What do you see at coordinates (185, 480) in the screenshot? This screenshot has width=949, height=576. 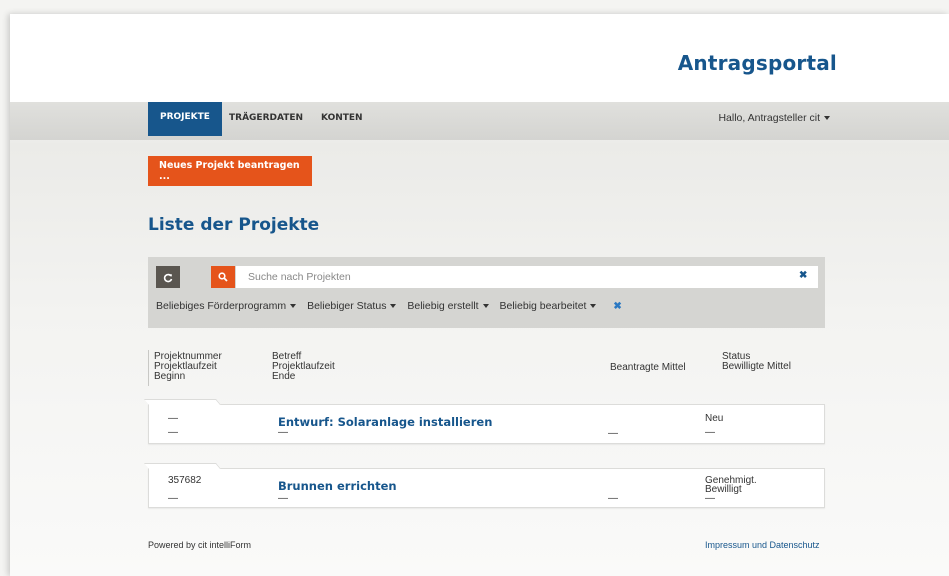 I see `project-number: 357682` at bounding box center [185, 480].